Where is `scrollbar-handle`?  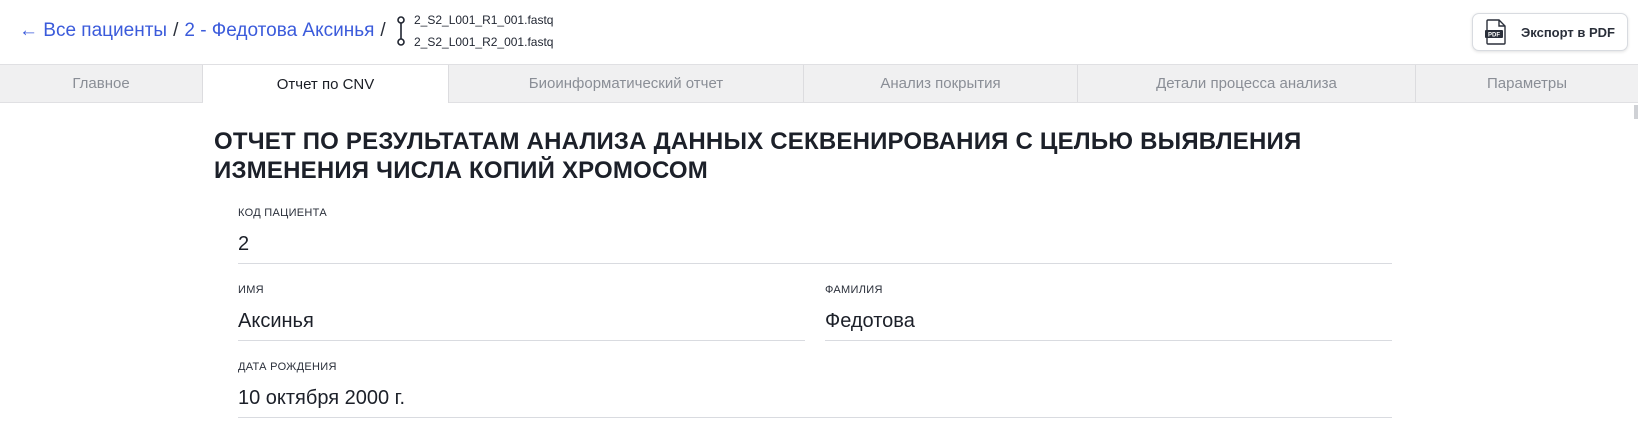 scrollbar-handle is located at coordinates (1636, 112).